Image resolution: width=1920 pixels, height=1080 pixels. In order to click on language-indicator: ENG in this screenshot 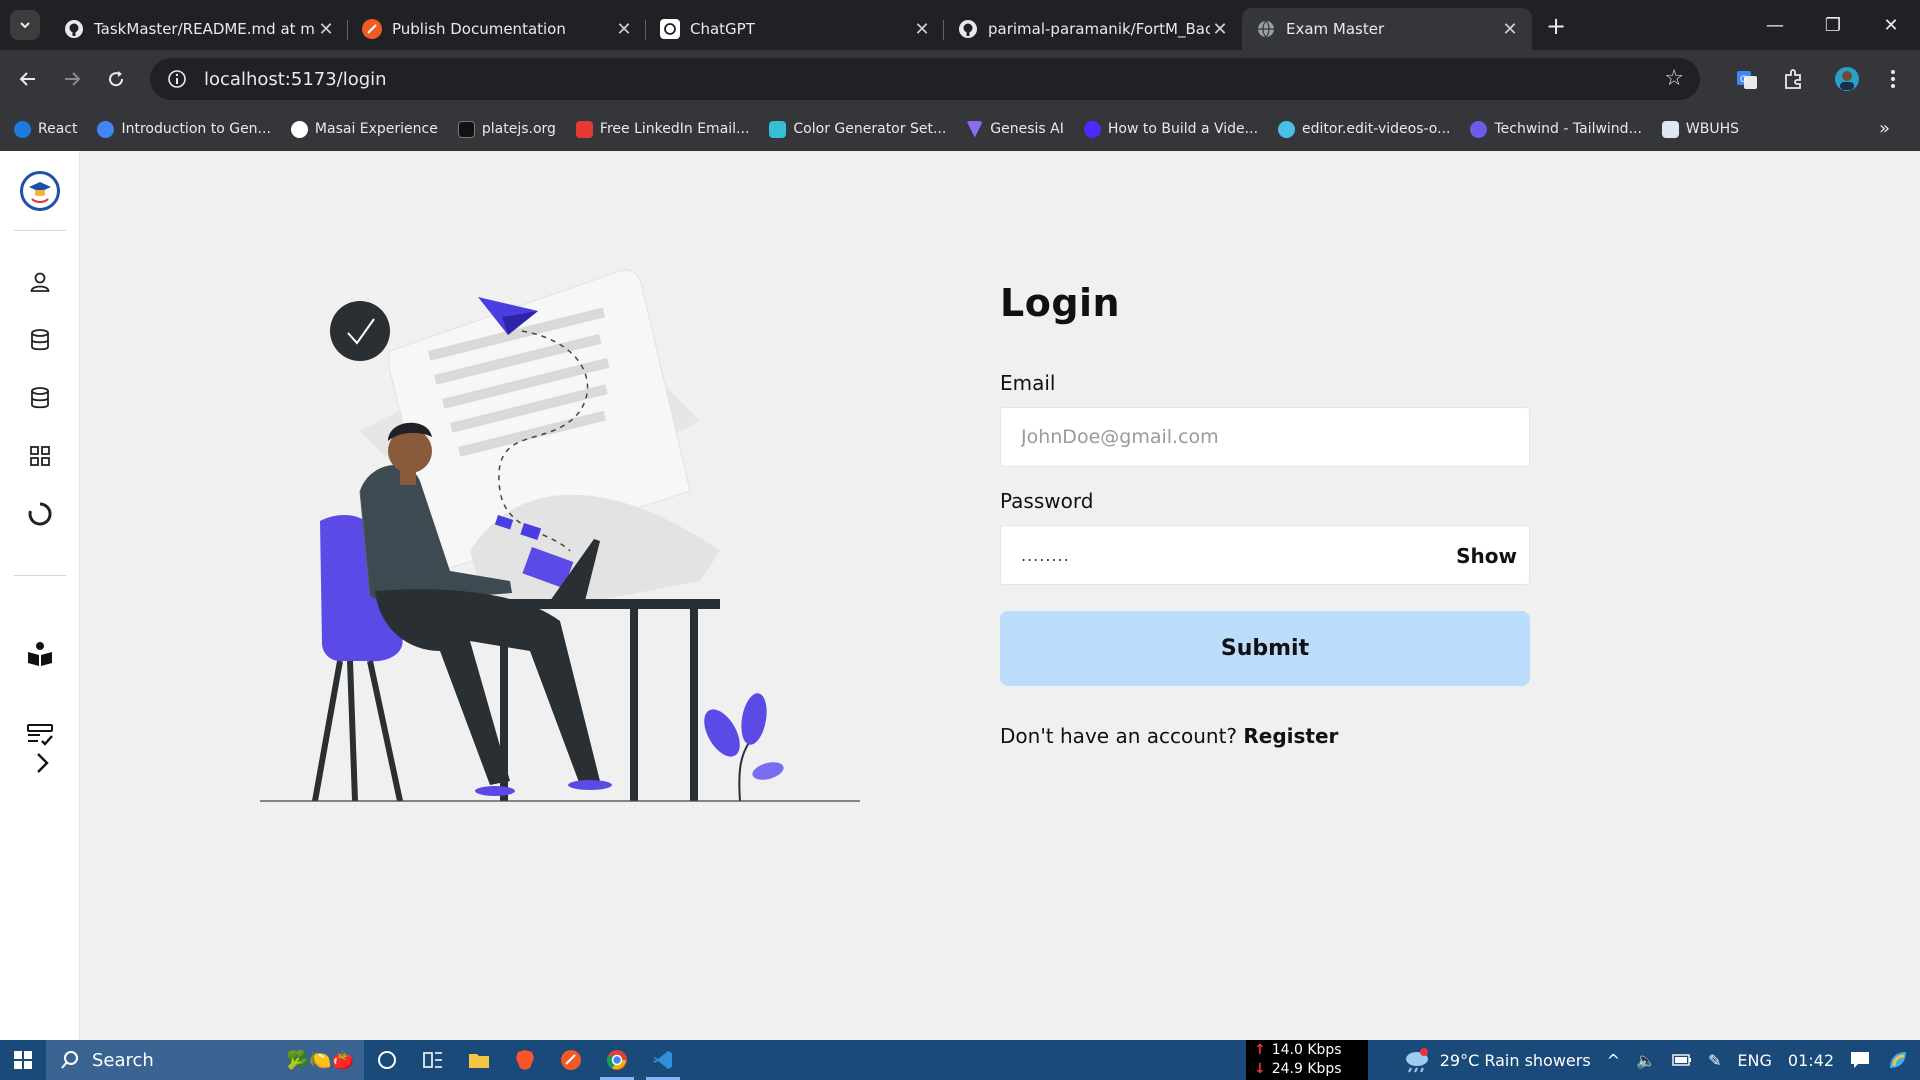, I will do `click(1754, 1060)`.